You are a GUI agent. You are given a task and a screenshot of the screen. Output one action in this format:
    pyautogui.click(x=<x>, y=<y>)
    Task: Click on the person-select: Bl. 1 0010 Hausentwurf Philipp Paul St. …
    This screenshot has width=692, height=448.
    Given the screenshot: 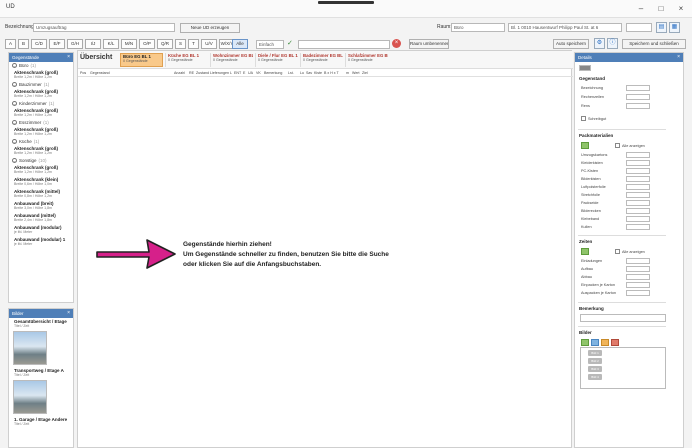 What is the action you would take?
    pyautogui.click(x=565, y=27)
    